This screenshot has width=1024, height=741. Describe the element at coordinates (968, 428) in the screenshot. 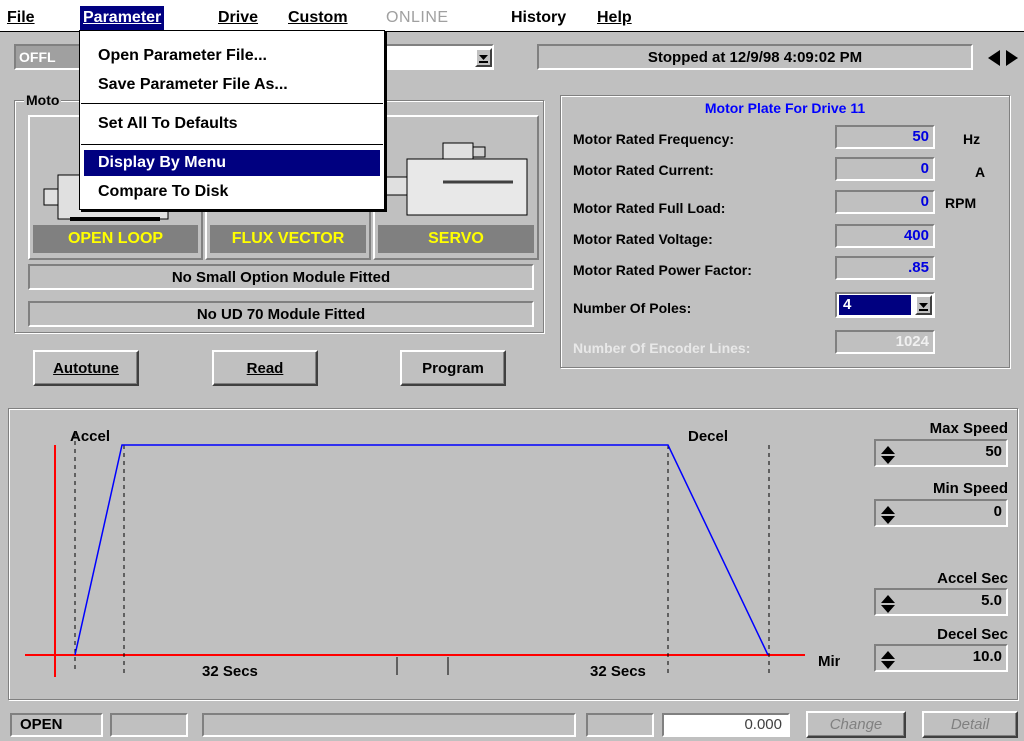

I see `max-speed-label: Max Speed` at that location.